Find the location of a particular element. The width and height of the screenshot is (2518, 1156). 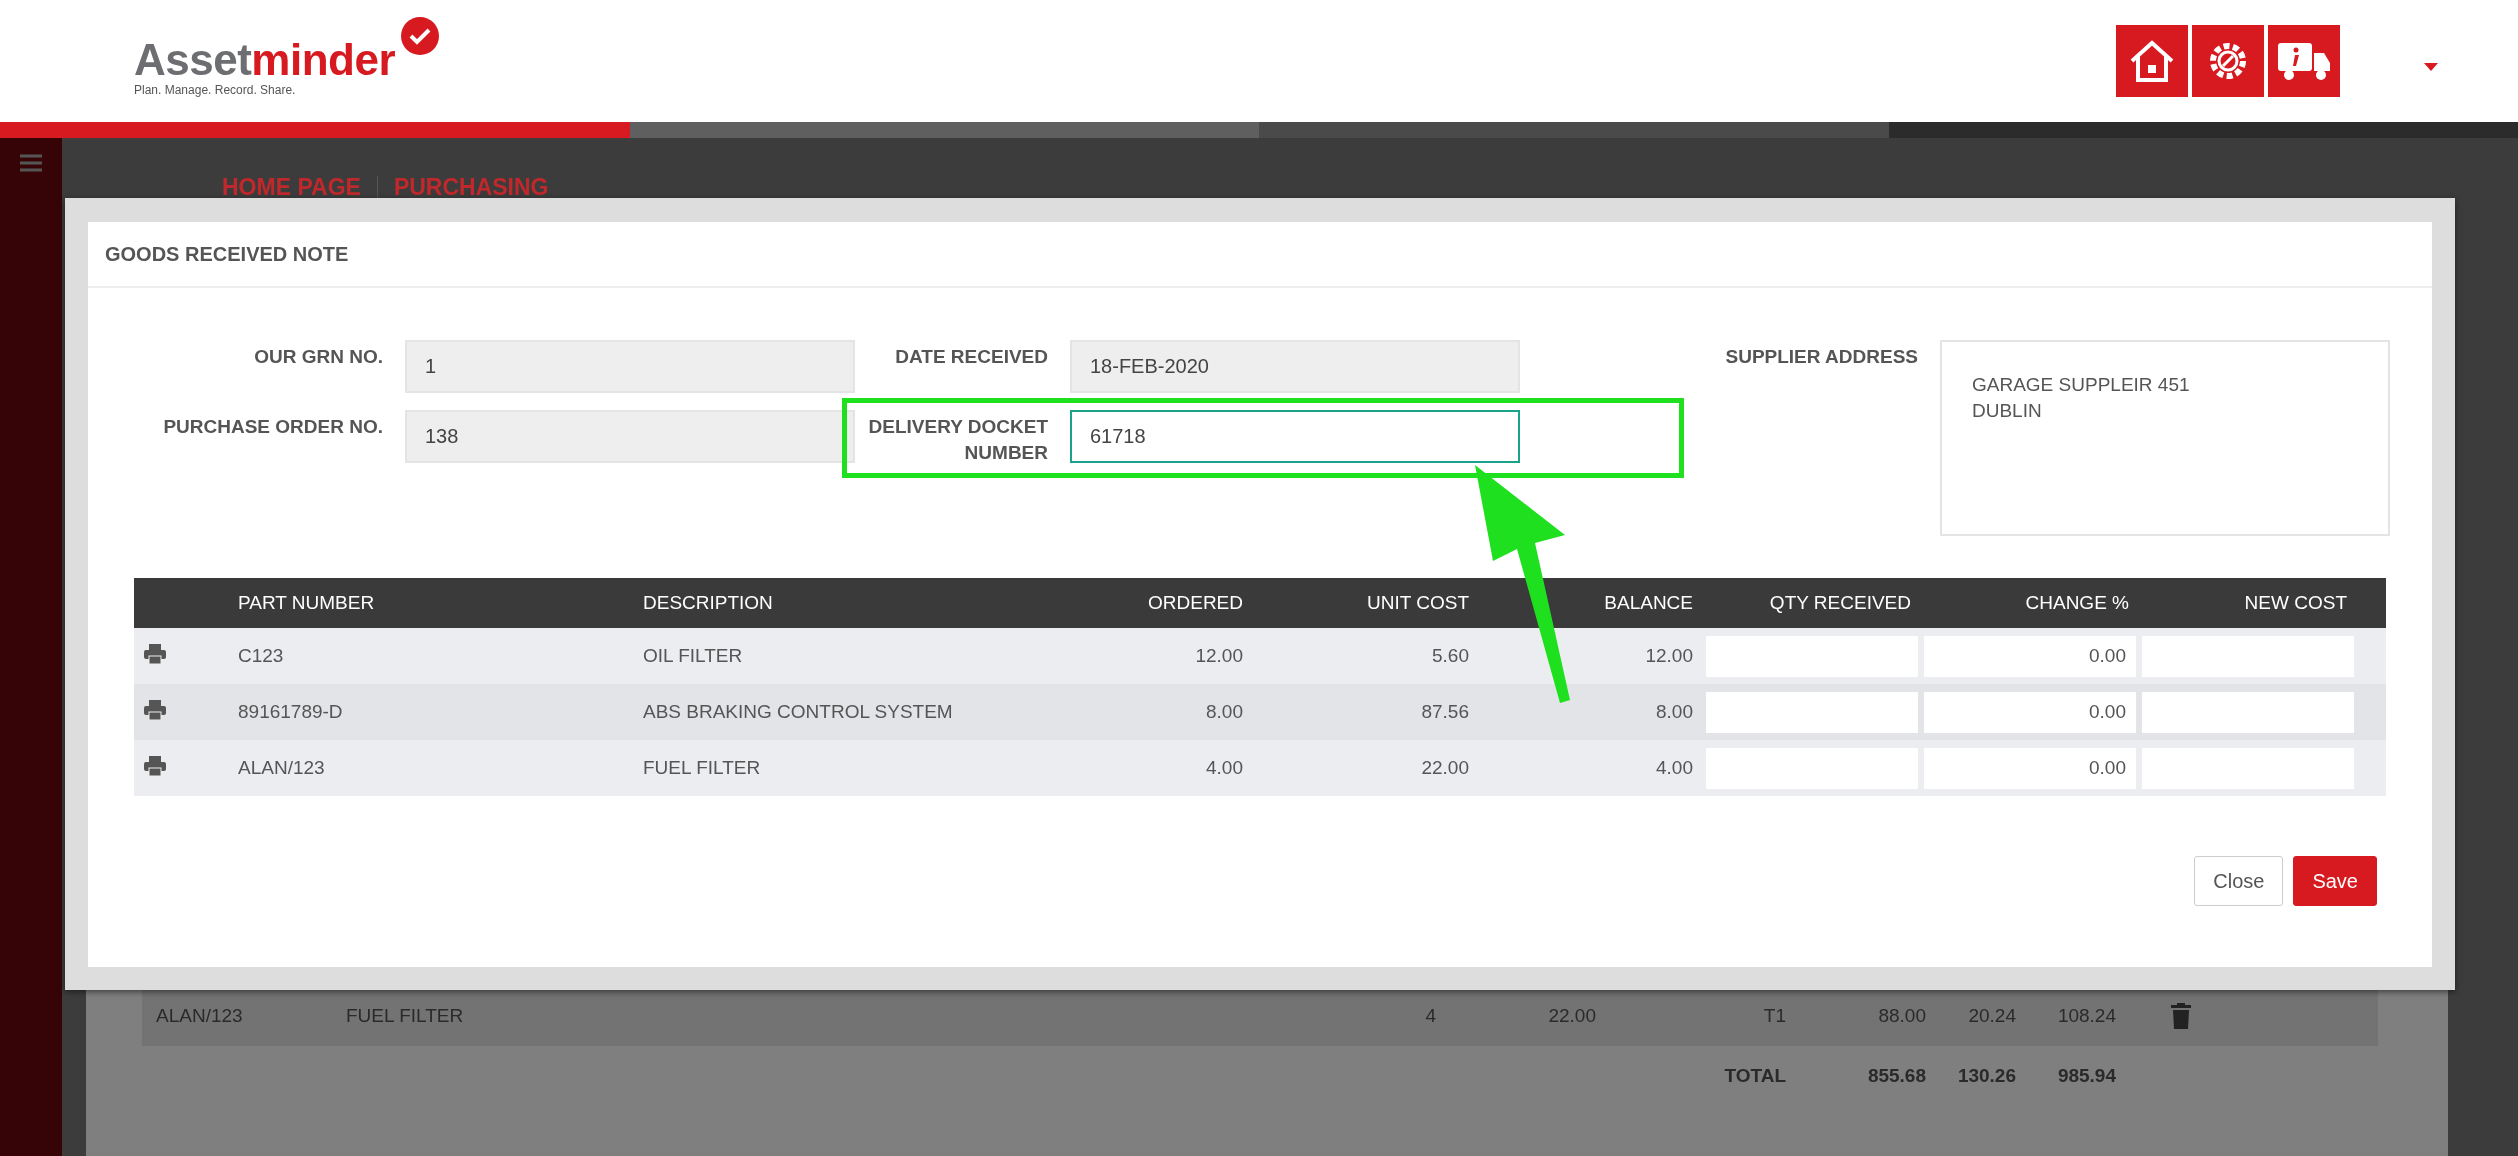

total-value: 130.26 is located at coordinates (1986, 1076).